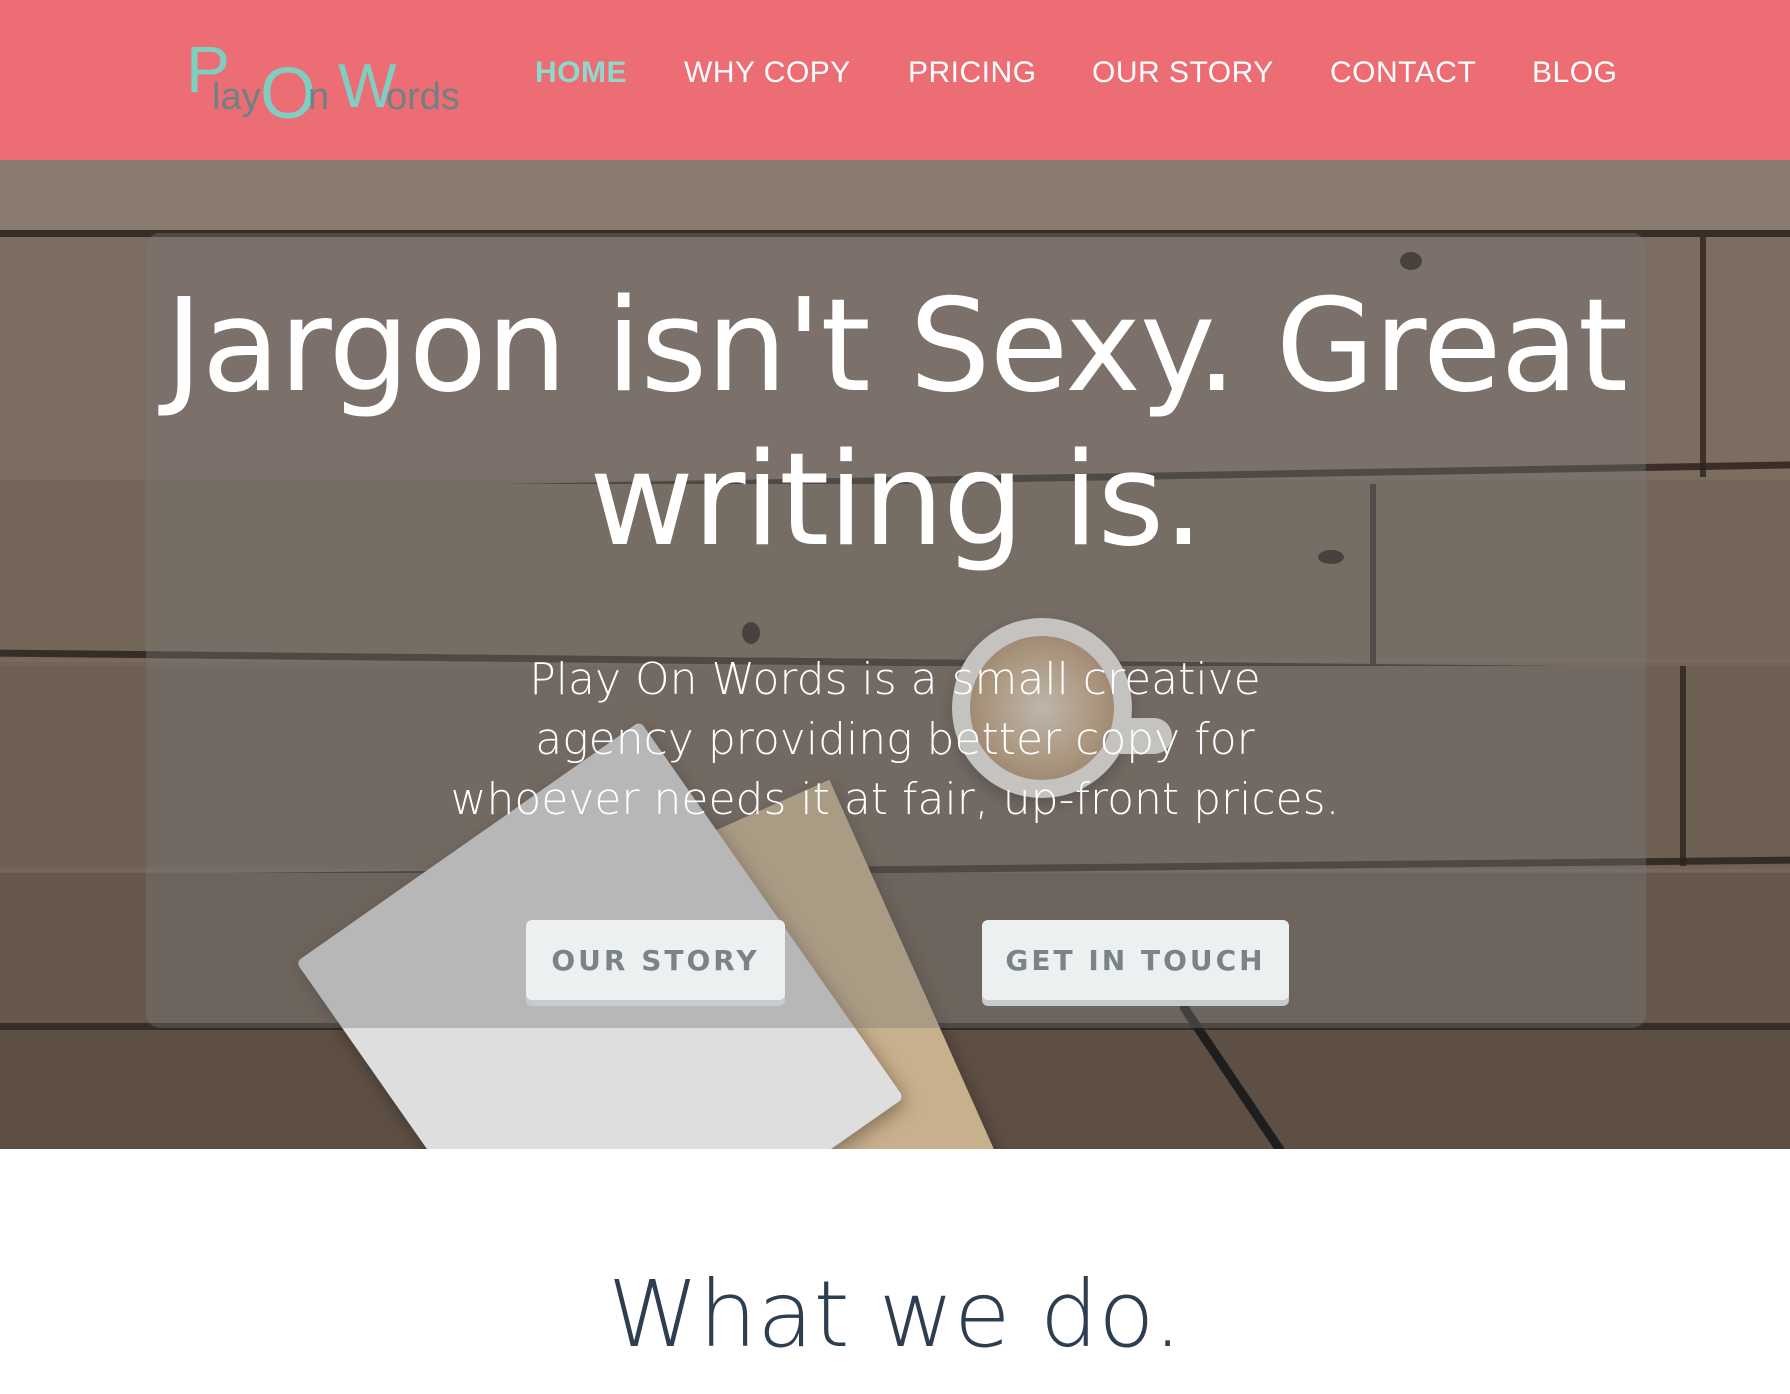  What do you see at coordinates (1135, 960) in the screenshot?
I see `get-in-touch-button: GET IN TOUCH` at bounding box center [1135, 960].